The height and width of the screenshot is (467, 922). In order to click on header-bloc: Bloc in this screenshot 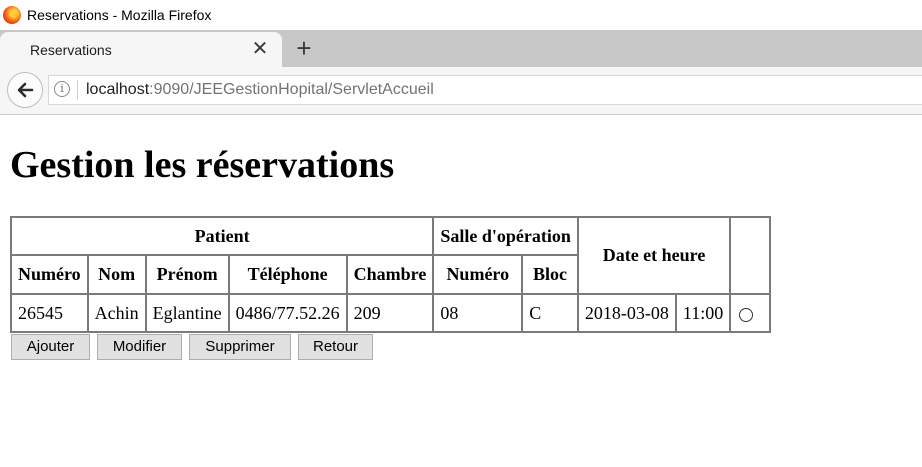, I will do `click(550, 274)`.